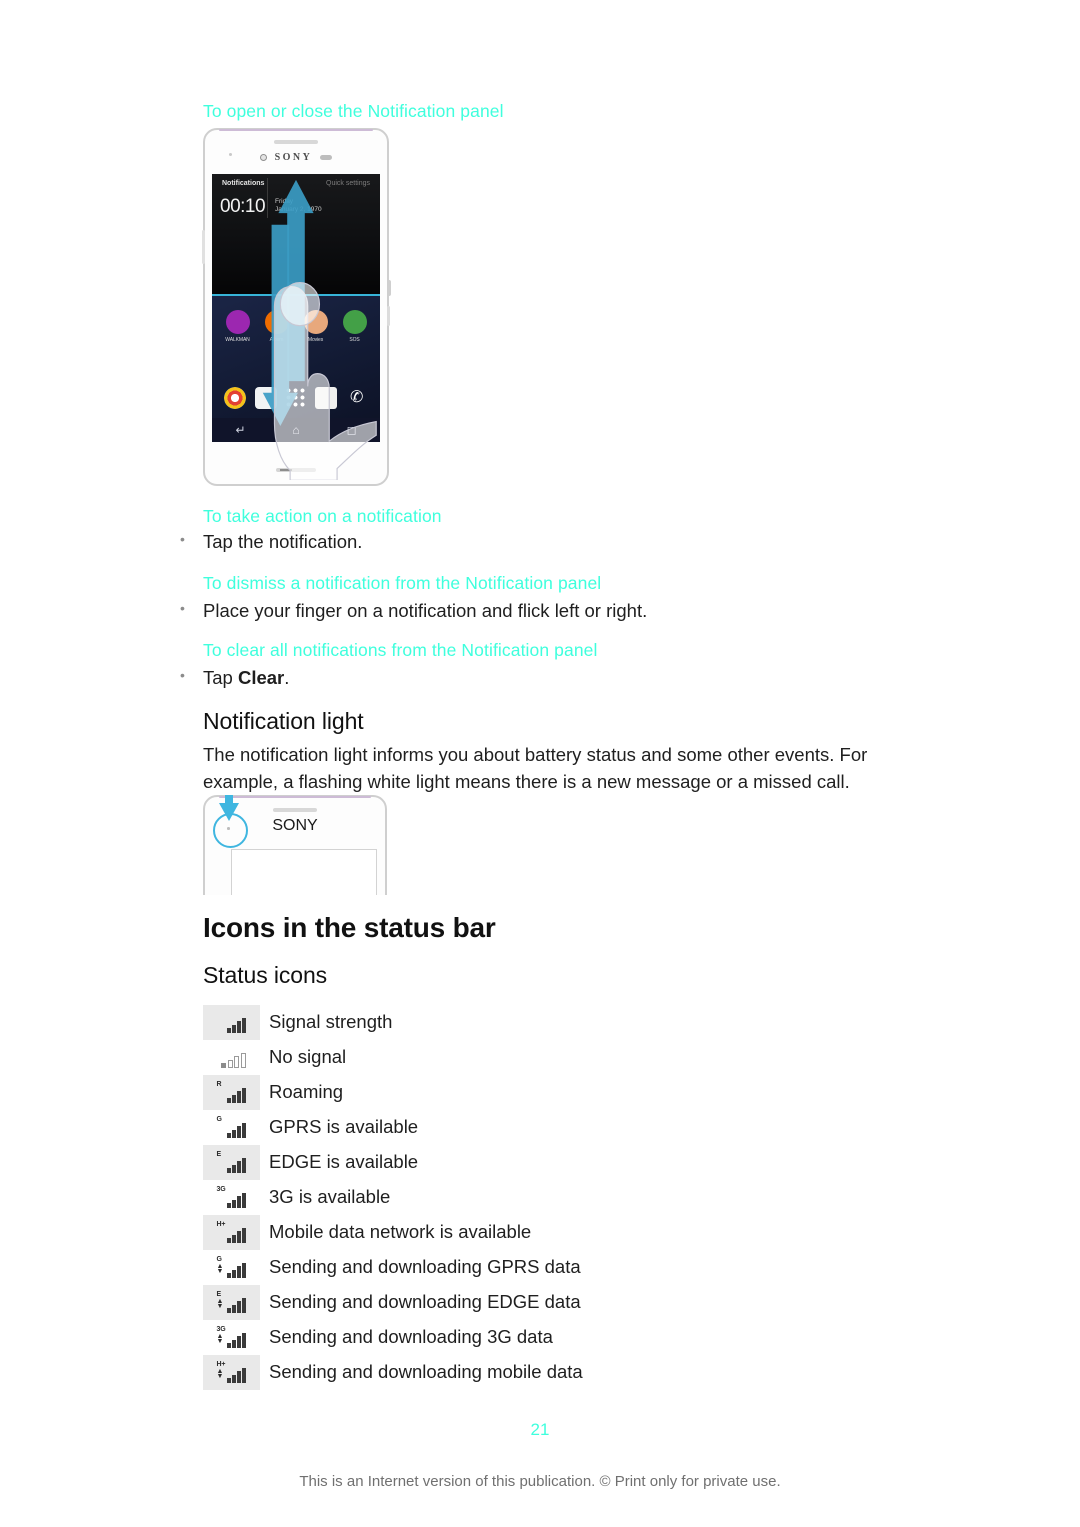 This screenshot has width=1080, height=1527. I want to click on network-type-label: G, so click(219, 1259).